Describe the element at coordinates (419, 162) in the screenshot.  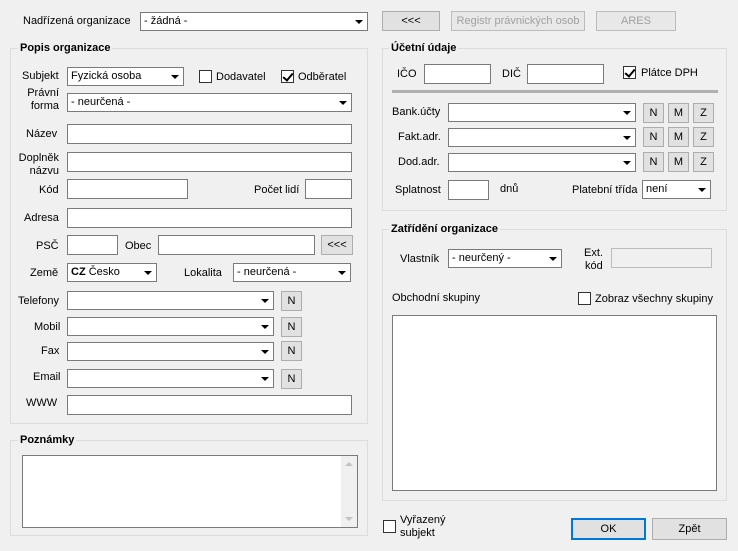
I see `dod-adr-label: Dod.adr.` at that location.